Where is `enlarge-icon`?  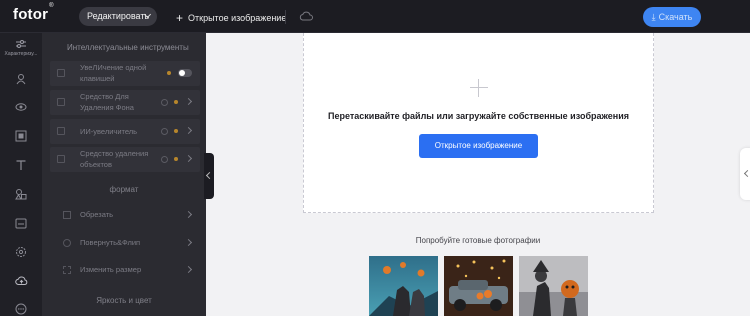 enlarge-icon is located at coordinates (61, 131).